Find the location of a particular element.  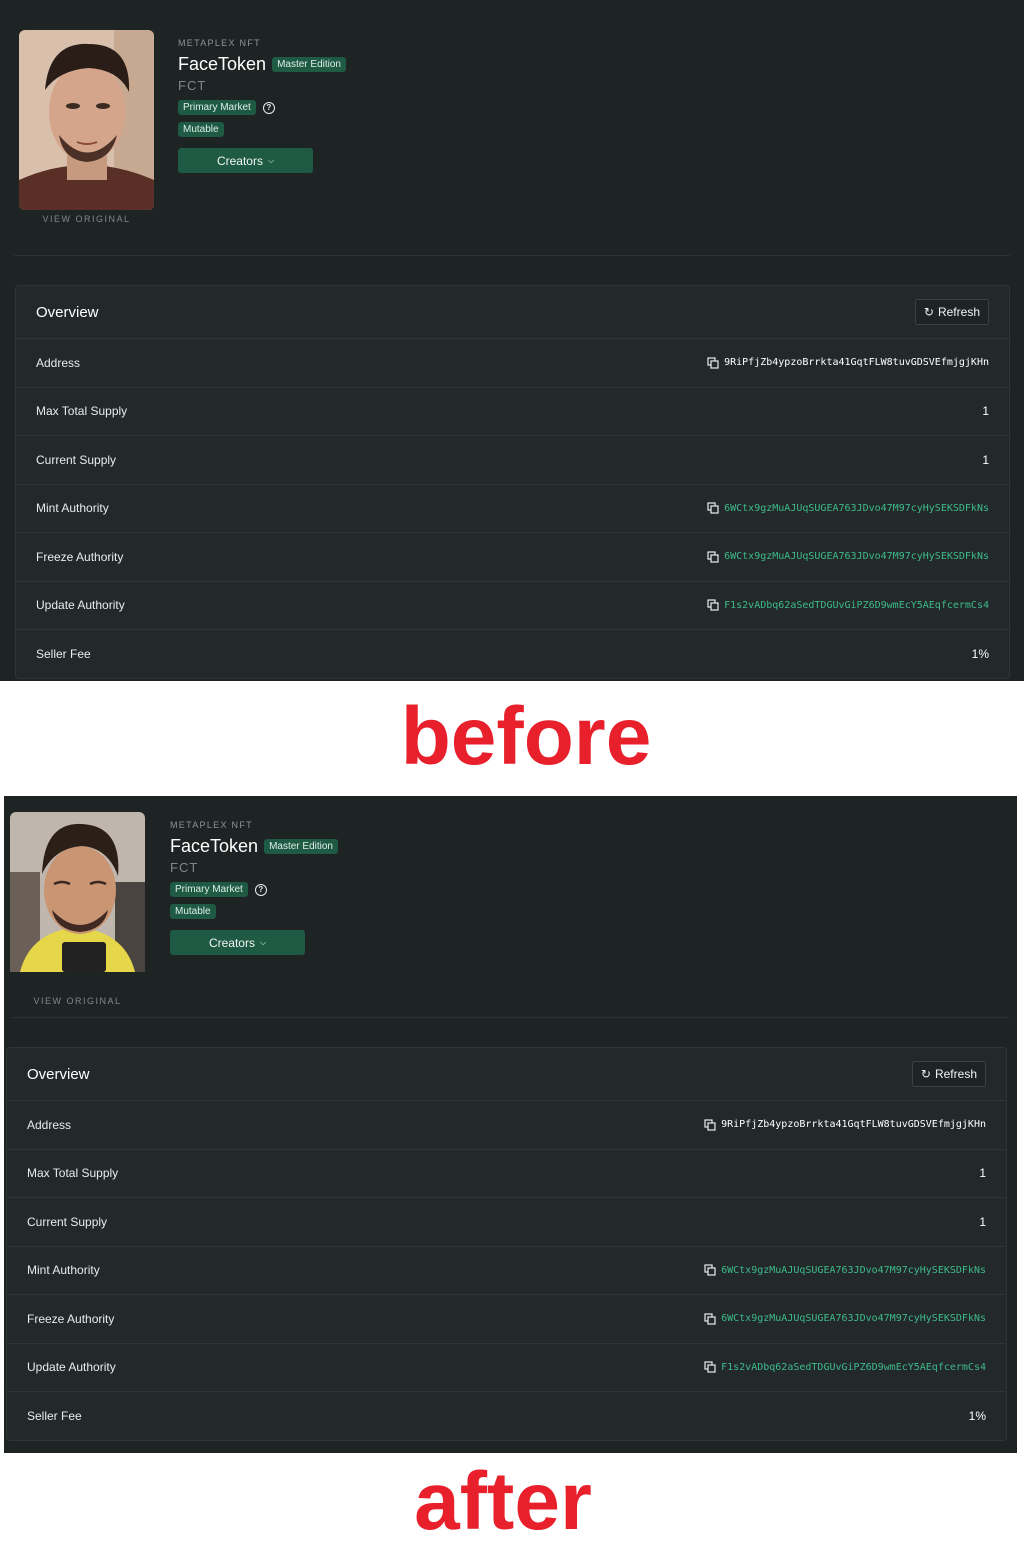

row-label: Freeze Authority is located at coordinates (71, 1318).